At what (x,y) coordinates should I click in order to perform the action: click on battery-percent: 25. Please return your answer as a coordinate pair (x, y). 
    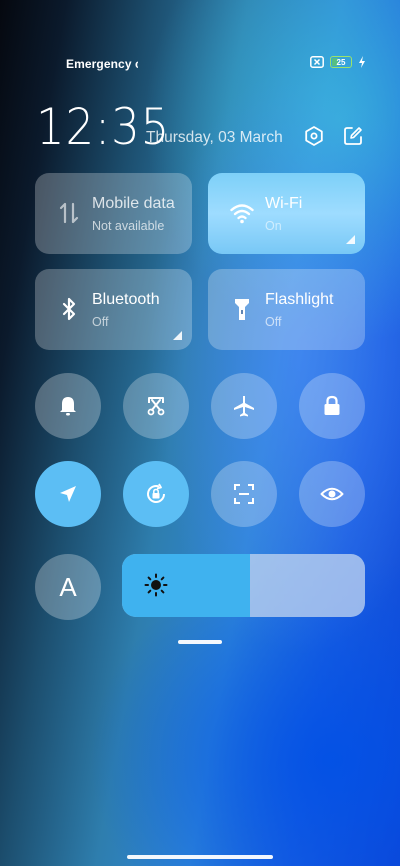
    Looking at the image, I should click on (341, 62).